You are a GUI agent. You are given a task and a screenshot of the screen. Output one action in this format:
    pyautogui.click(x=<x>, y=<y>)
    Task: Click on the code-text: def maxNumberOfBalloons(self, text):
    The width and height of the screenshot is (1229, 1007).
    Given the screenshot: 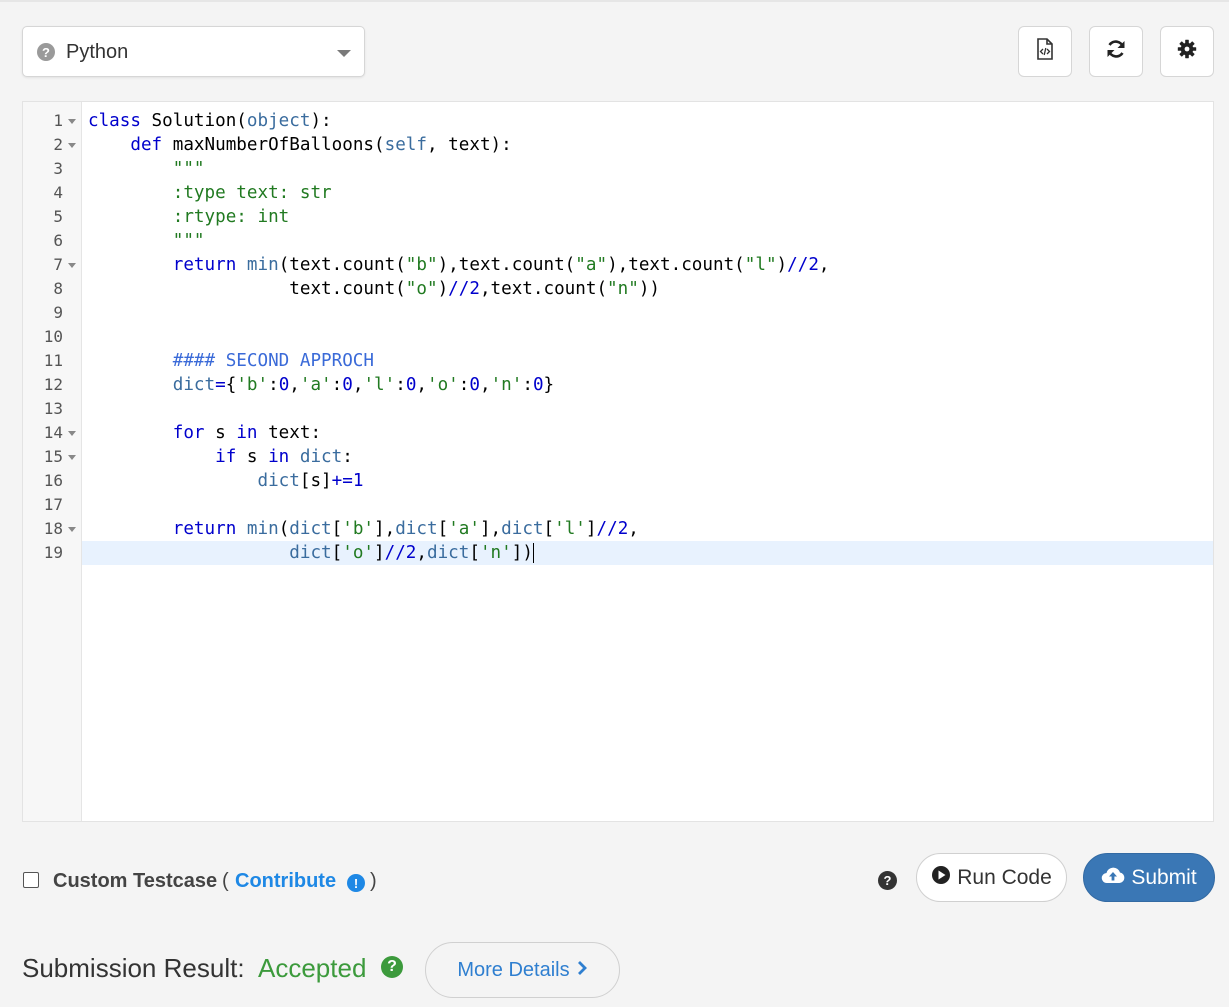 What is the action you would take?
    pyautogui.click(x=321, y=145)
    